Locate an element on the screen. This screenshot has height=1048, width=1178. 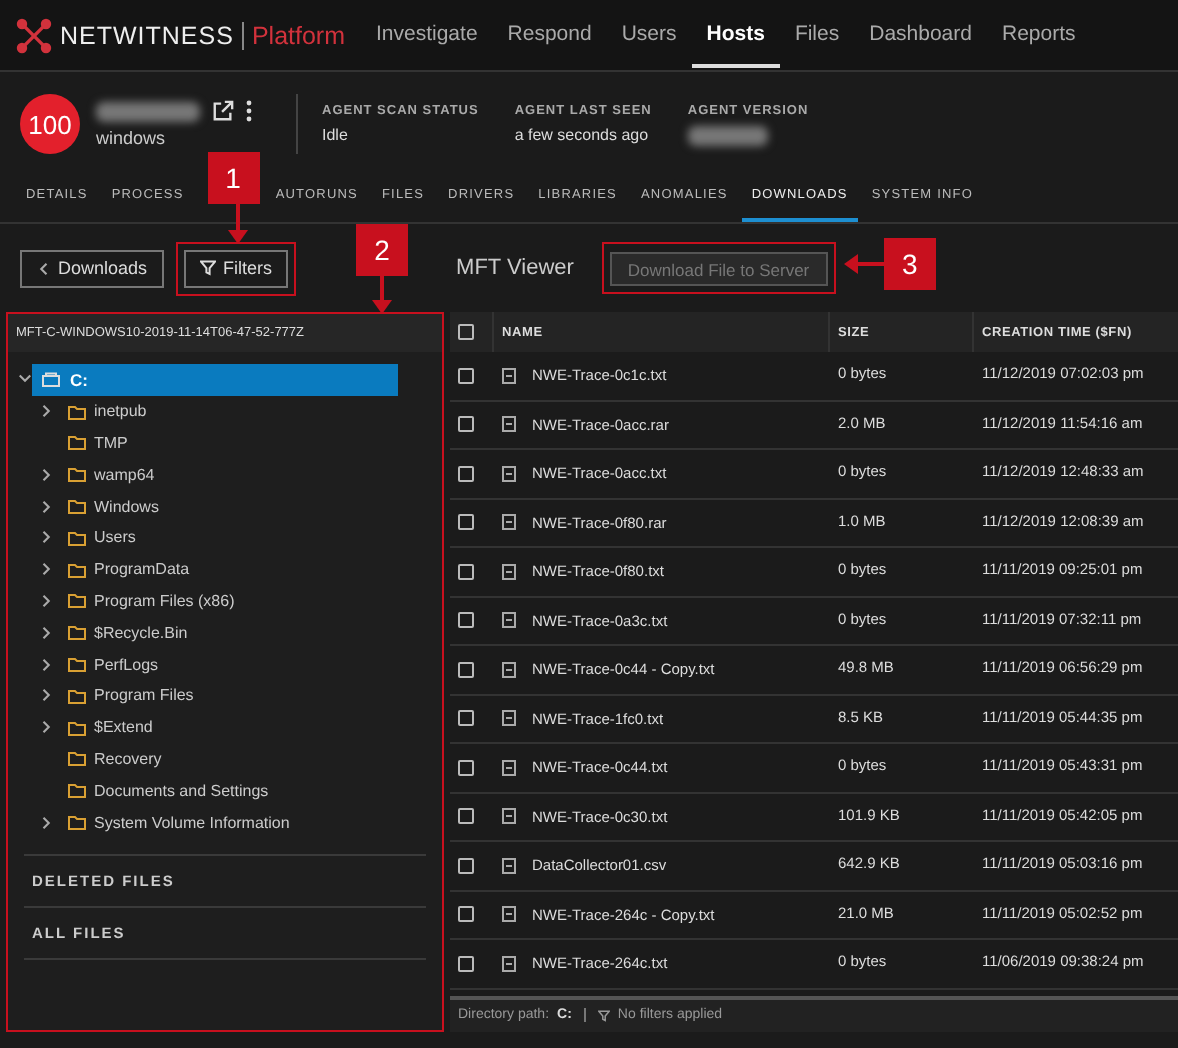
tree-item: Recovery is located at coordinates (128, 758).